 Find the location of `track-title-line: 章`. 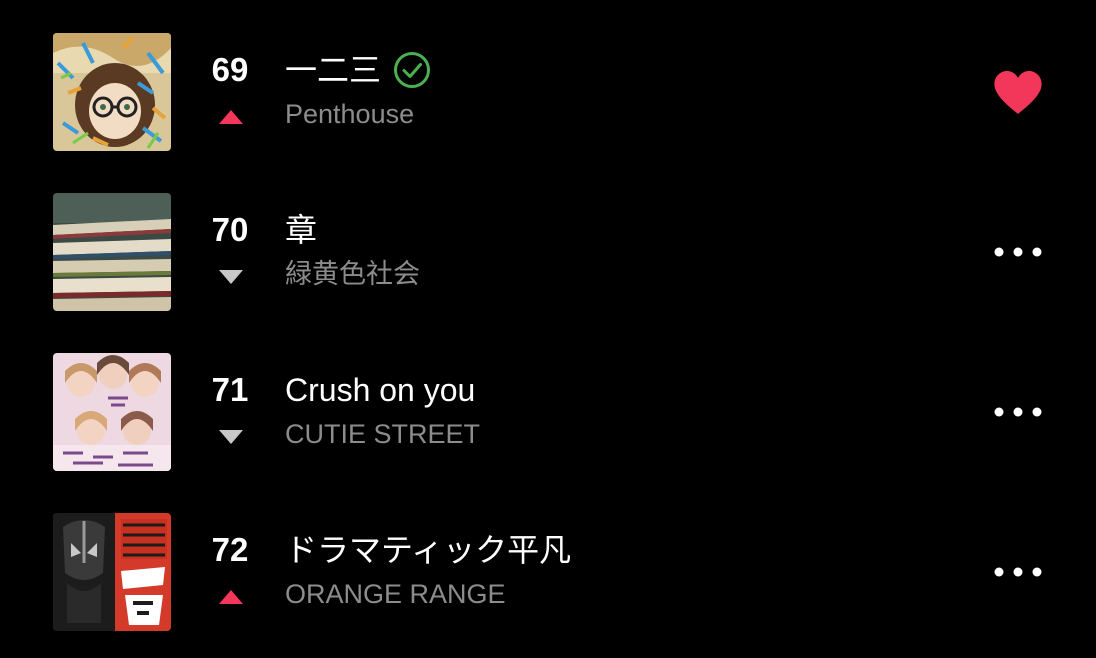

track-title-line: 章 is located at coordinates (301, 230).